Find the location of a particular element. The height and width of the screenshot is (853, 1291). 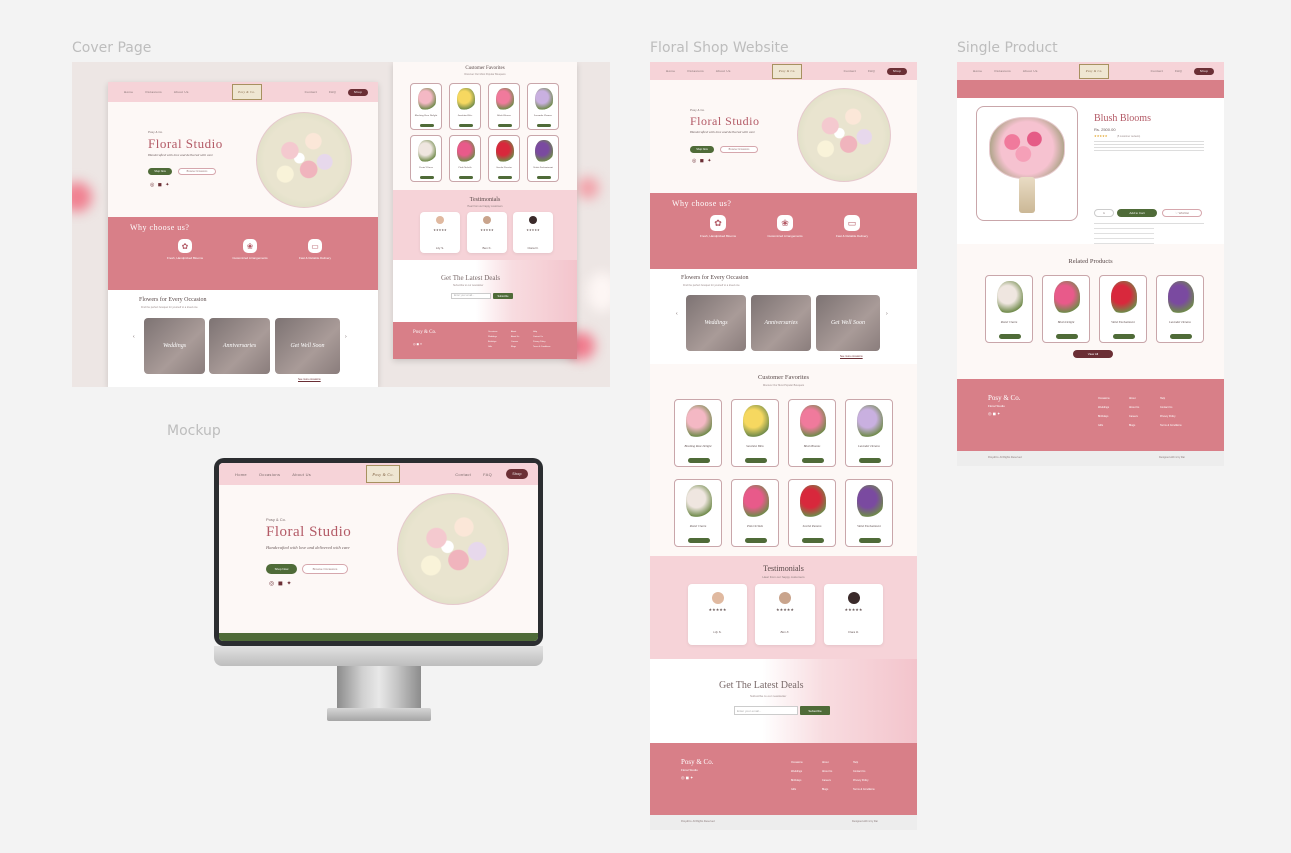

view-all-button: View All is located at coordinates (1093, 354).